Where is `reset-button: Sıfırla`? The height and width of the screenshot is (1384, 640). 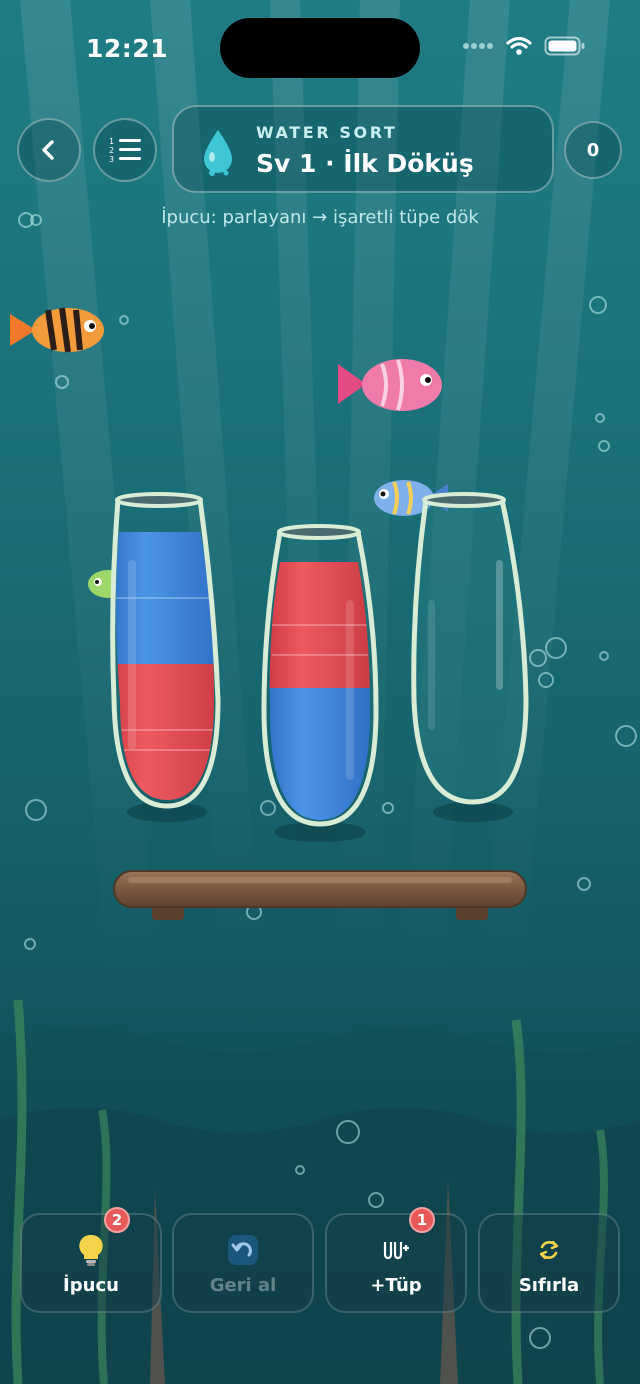
reset-button: Sıfırla is located at coordinates (549, 1263).